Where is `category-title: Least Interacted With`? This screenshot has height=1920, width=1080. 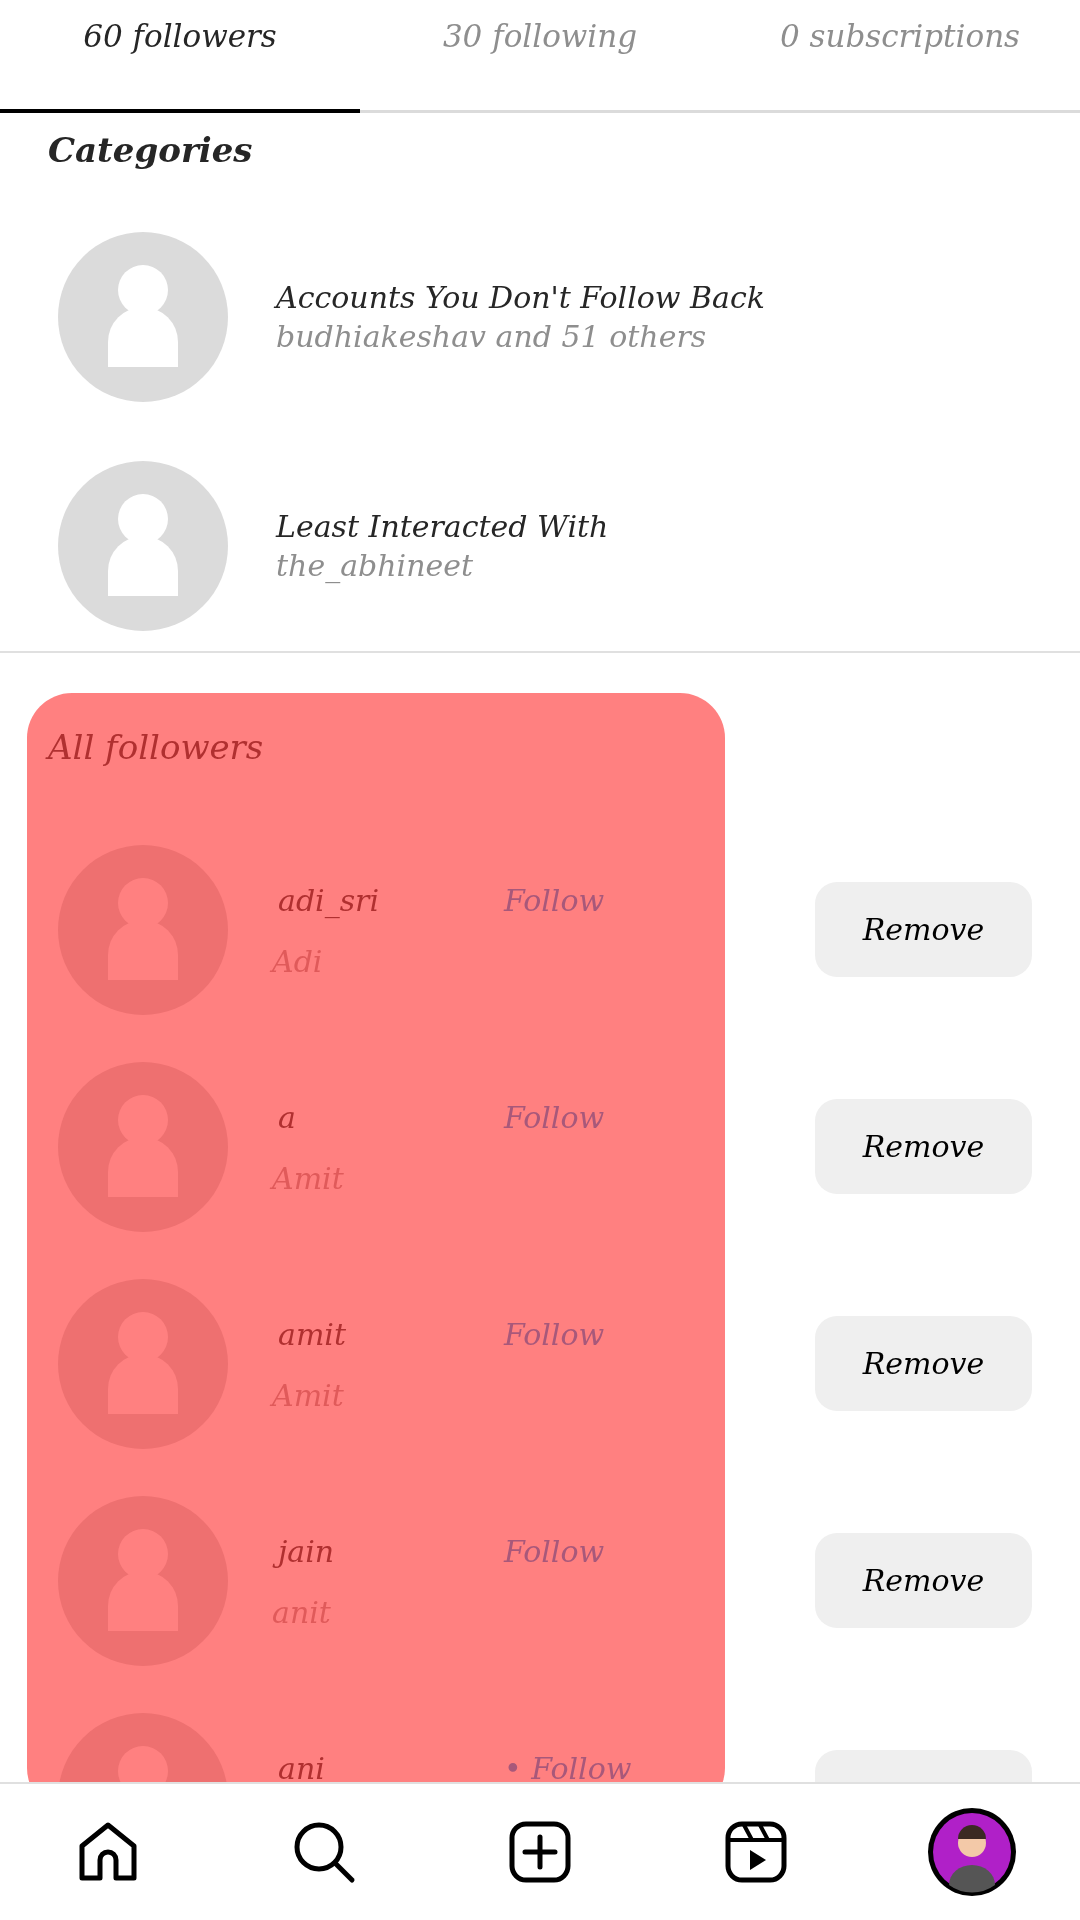
category-title: Least Interacted With is located at coordinates (442, 526).